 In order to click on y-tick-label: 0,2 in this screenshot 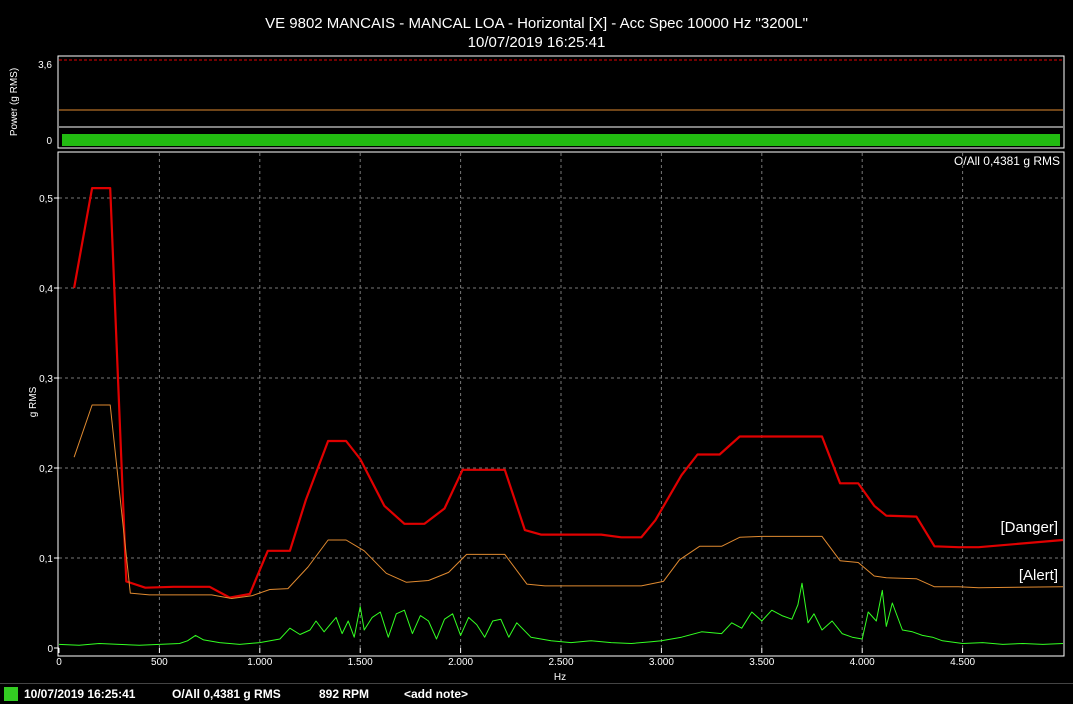, I will do `click(46, 469)`.